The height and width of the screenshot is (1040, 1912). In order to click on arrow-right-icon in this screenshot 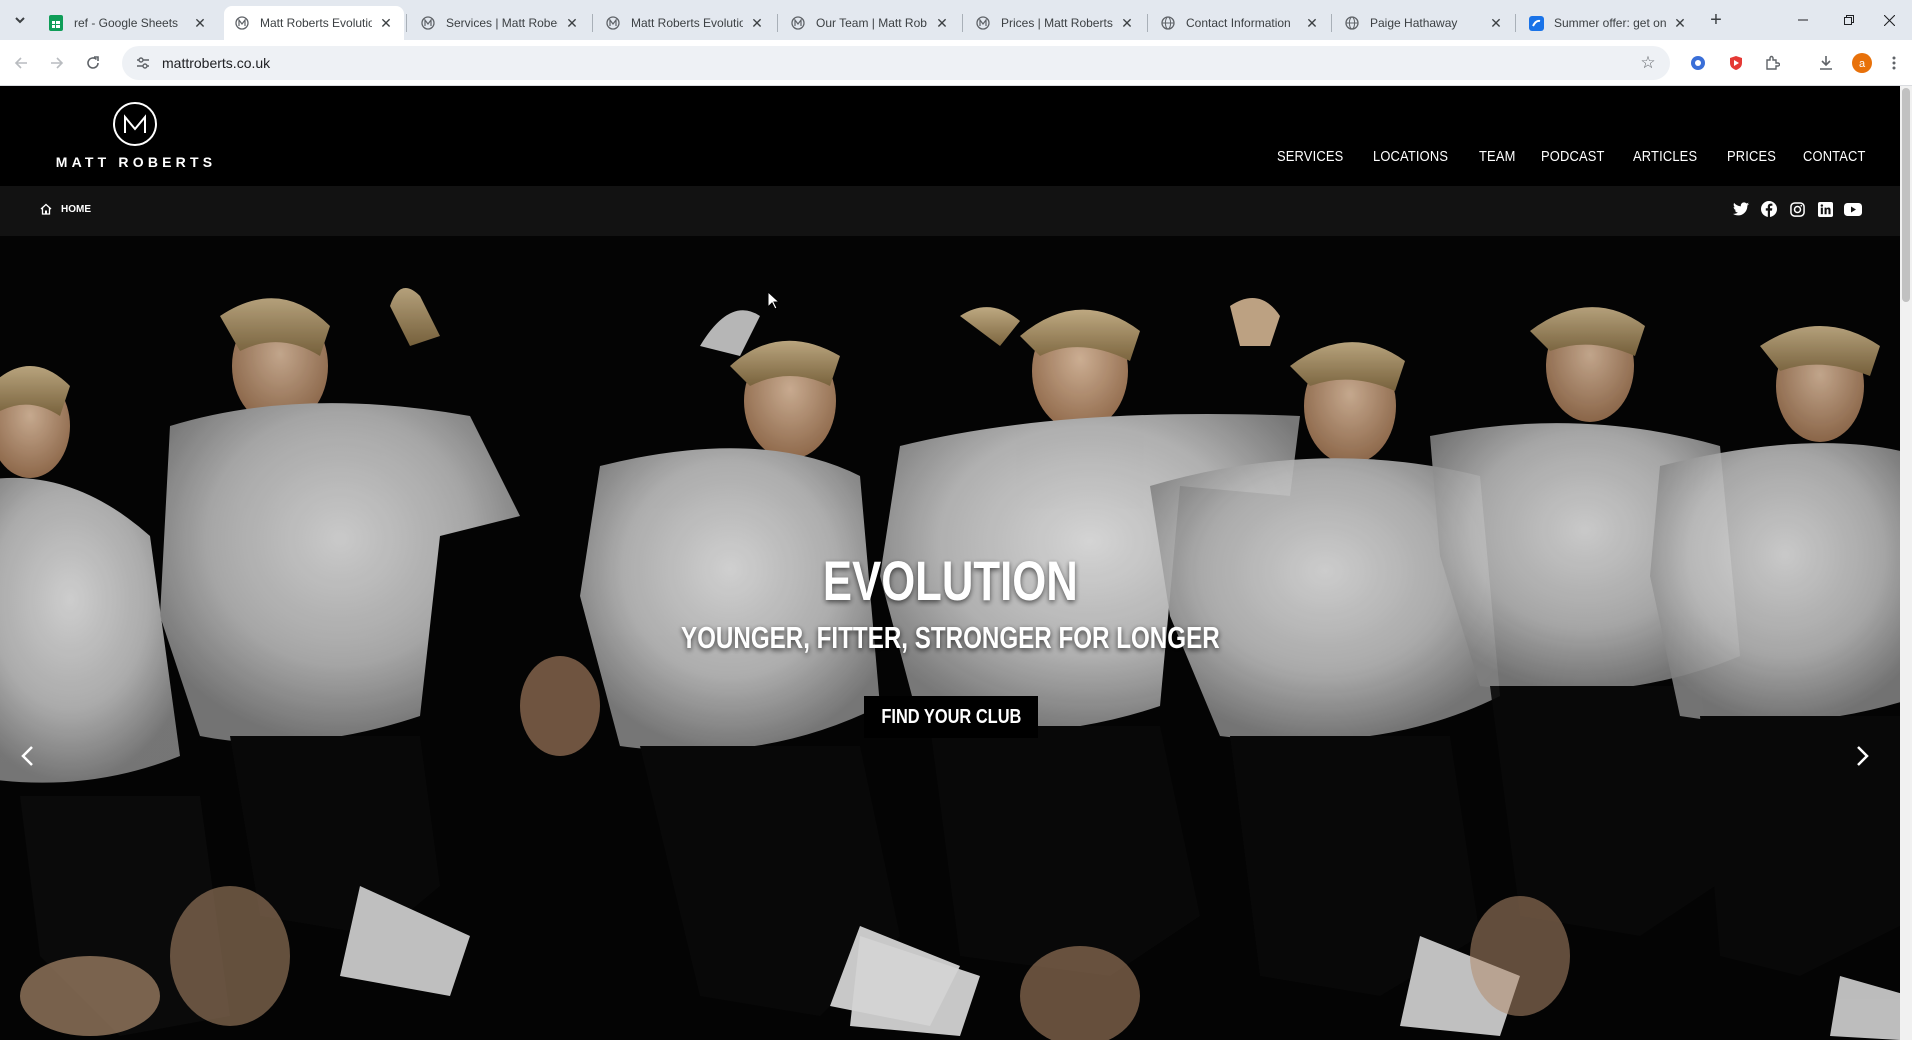, I will do `click(57, 63)`.